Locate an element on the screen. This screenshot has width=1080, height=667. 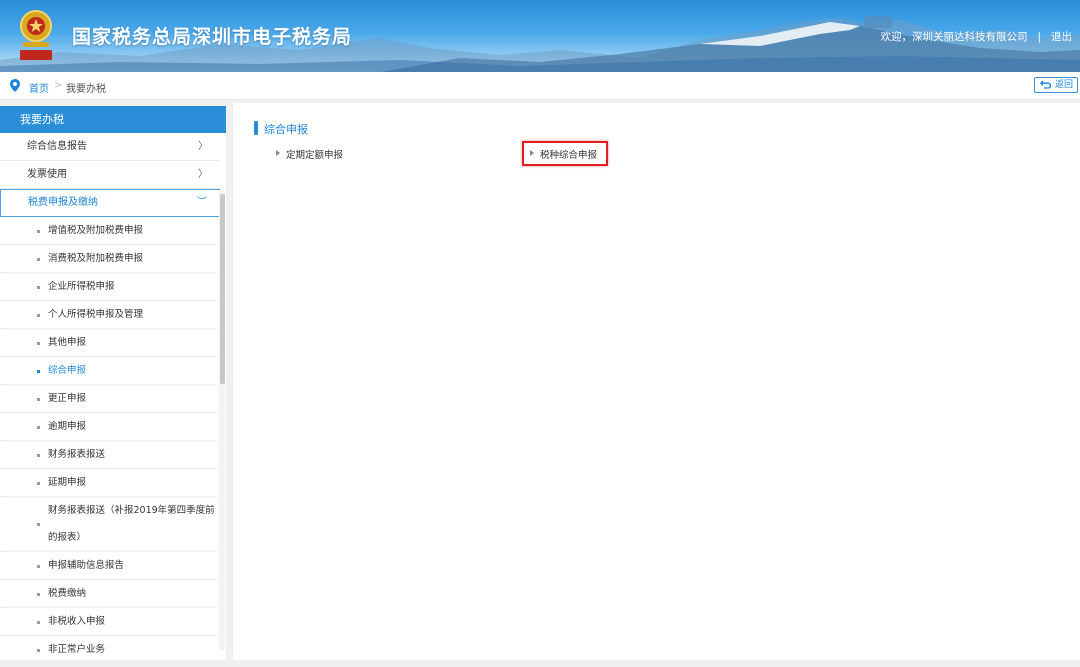
breadcrumb-home: 首页 is located at coordinates (39, 87).